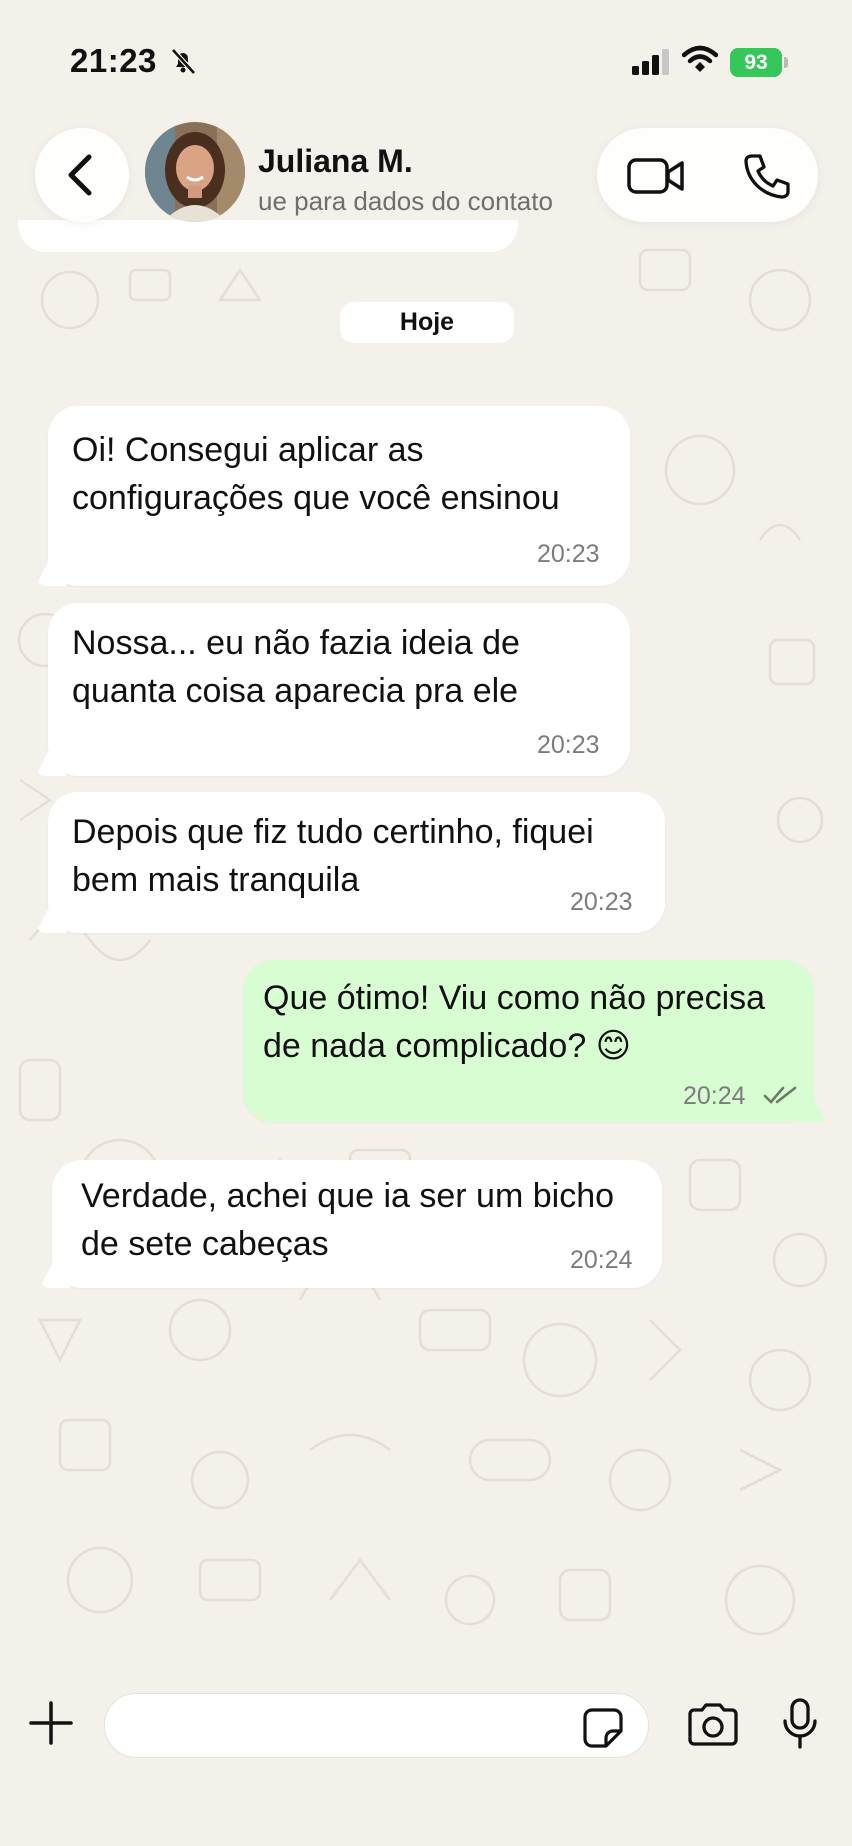 This screenshot has width=852, height=1846. Describe the element at coordinates (766, 176) in the screenshot. I see `phone-icon` at that location.